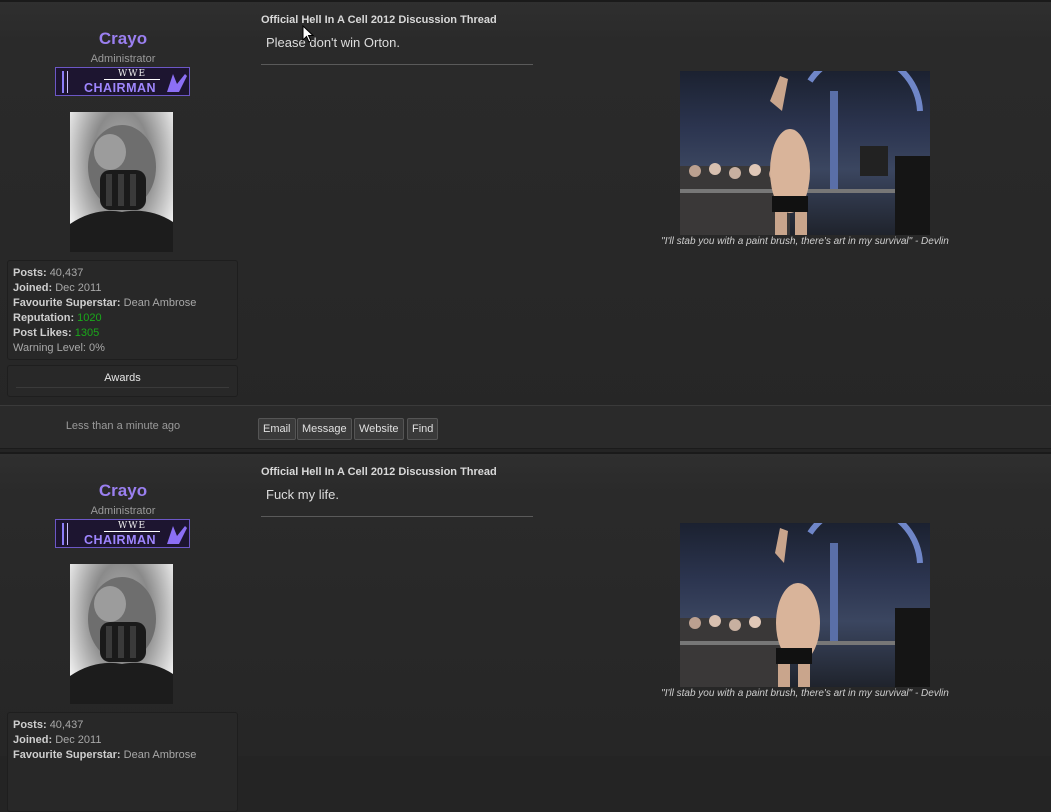 The width and height of the screenshot is (1051, 812). What do you see at coordinates (379, 429) in the screenshot?
I see `website-button: Website` at bounding box center [379, 429].